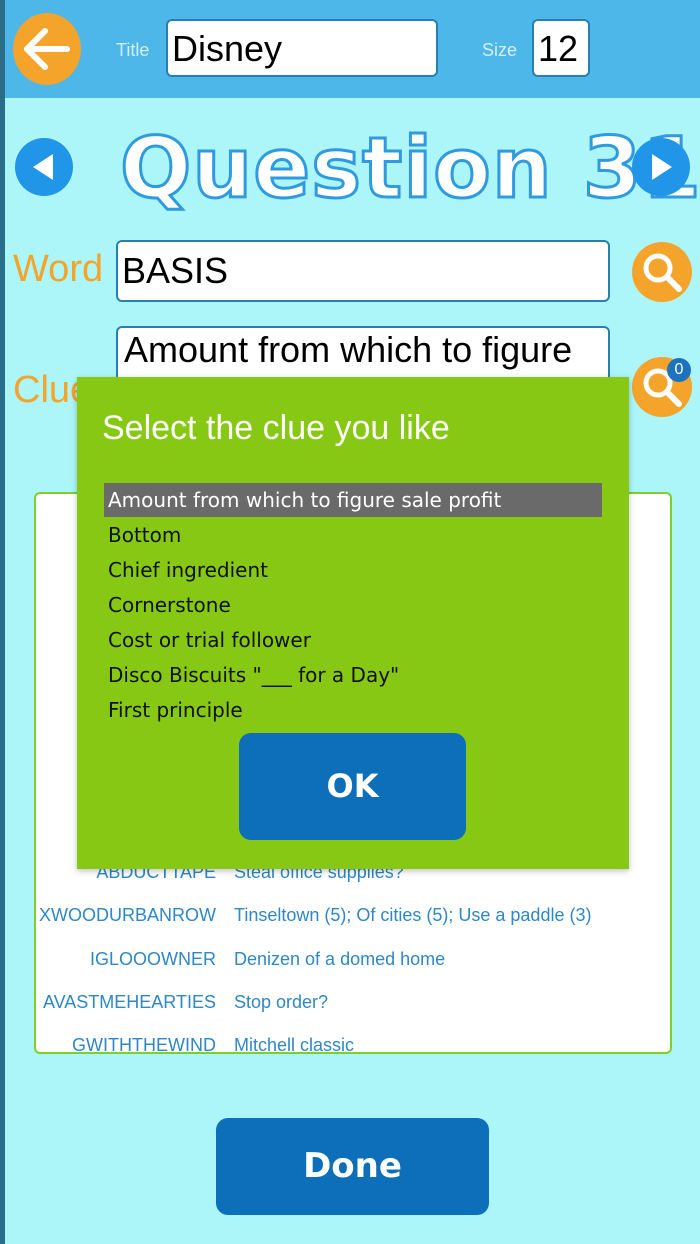 This screenshot has height=1244, width=700. I want to click on list-item: GWITHTHEWIND Mitchell classic, so click(353, 1044).